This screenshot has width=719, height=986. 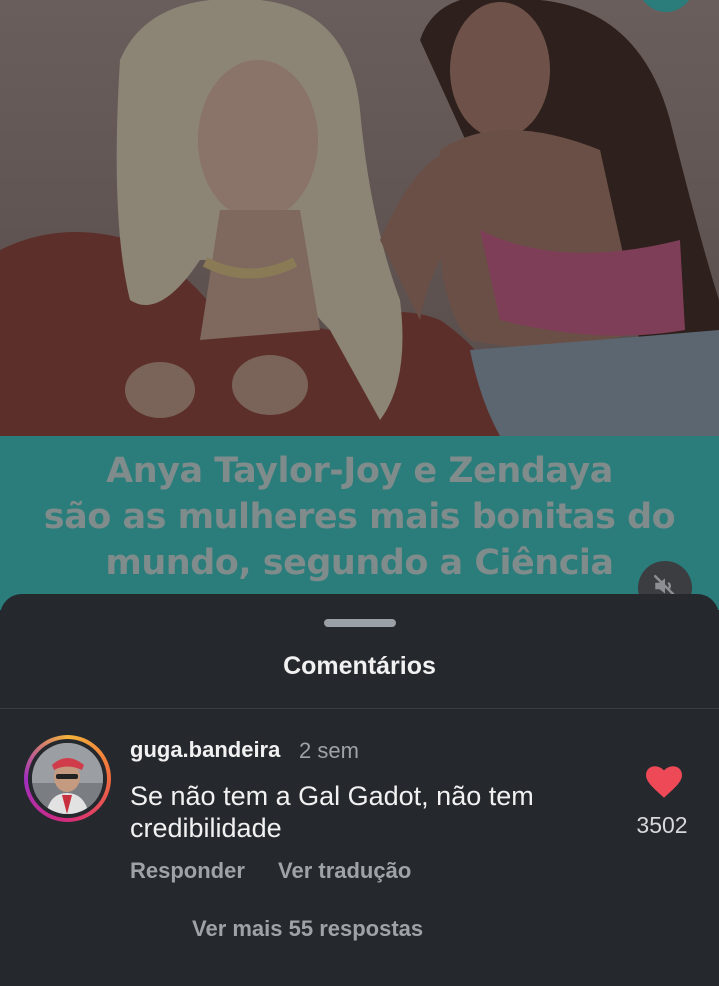 What do you see at coordinates (359, 471) in the screenshot?
I see `headline-line: Anya Taylor-Joy e Zendaya` at bounding box center [359, 471].